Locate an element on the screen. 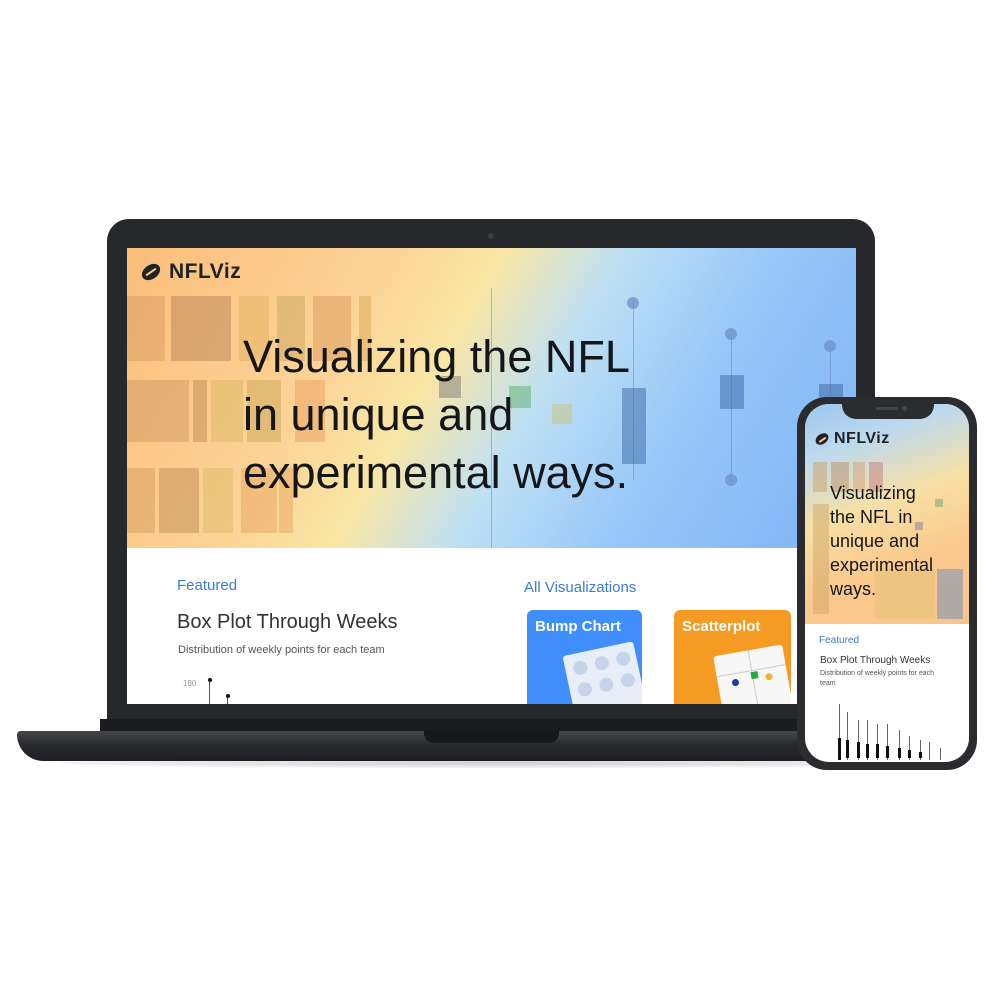 This screenshot has height=1000, width=1000. subtitle-line: team is located at coordinates (828, 683).